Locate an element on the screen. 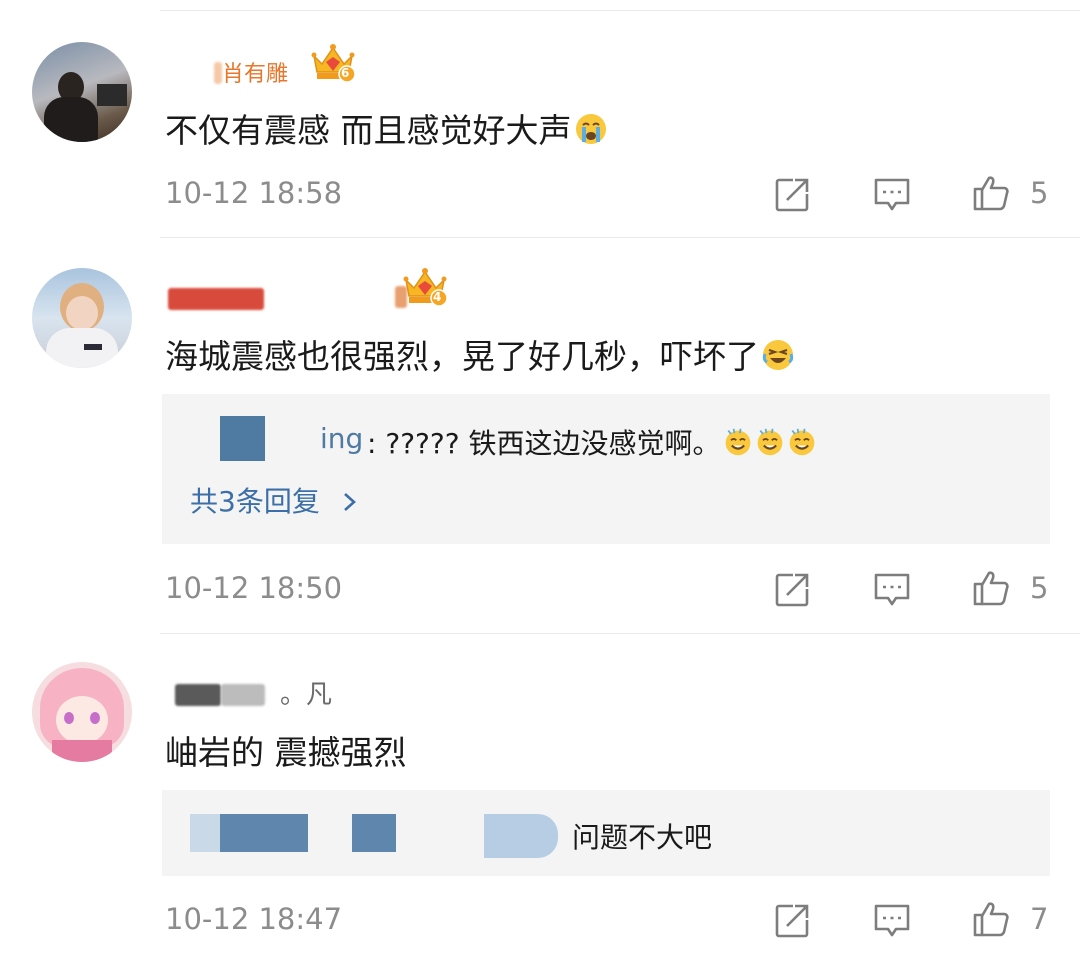  comment-text: 不仅有震感 而且感觉好大声 is located at coordinates (386, 128).